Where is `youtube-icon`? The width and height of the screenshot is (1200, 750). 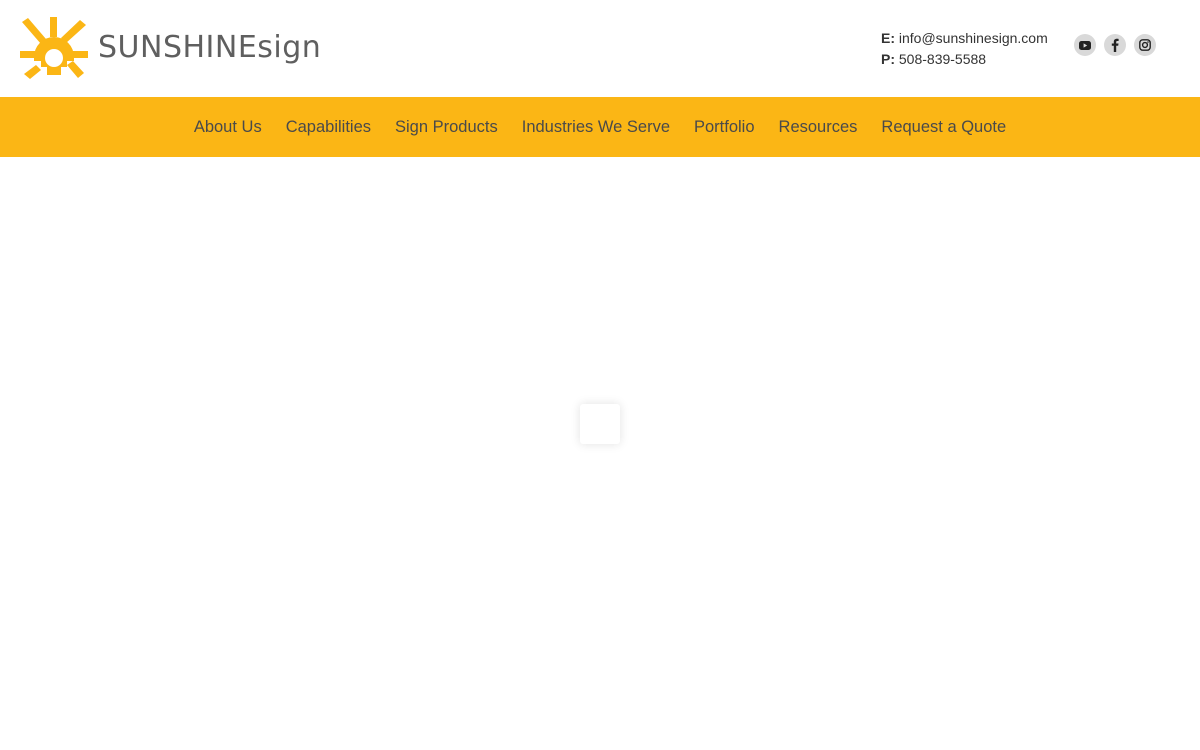
youtube-icon is located at coordinates (1085, 45).